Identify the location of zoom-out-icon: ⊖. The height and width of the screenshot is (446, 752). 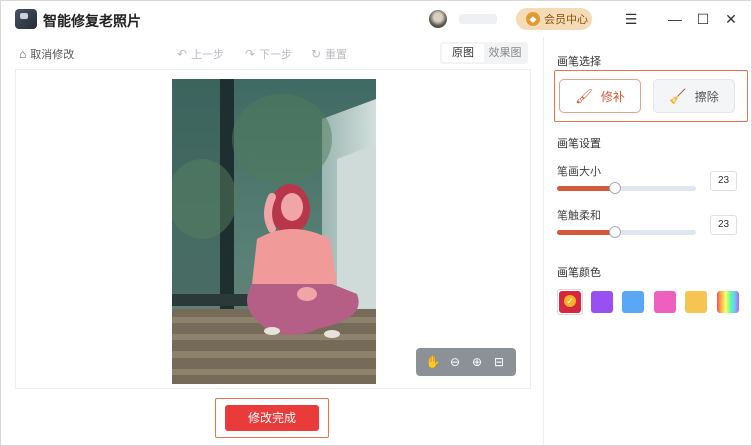
(455, 362).